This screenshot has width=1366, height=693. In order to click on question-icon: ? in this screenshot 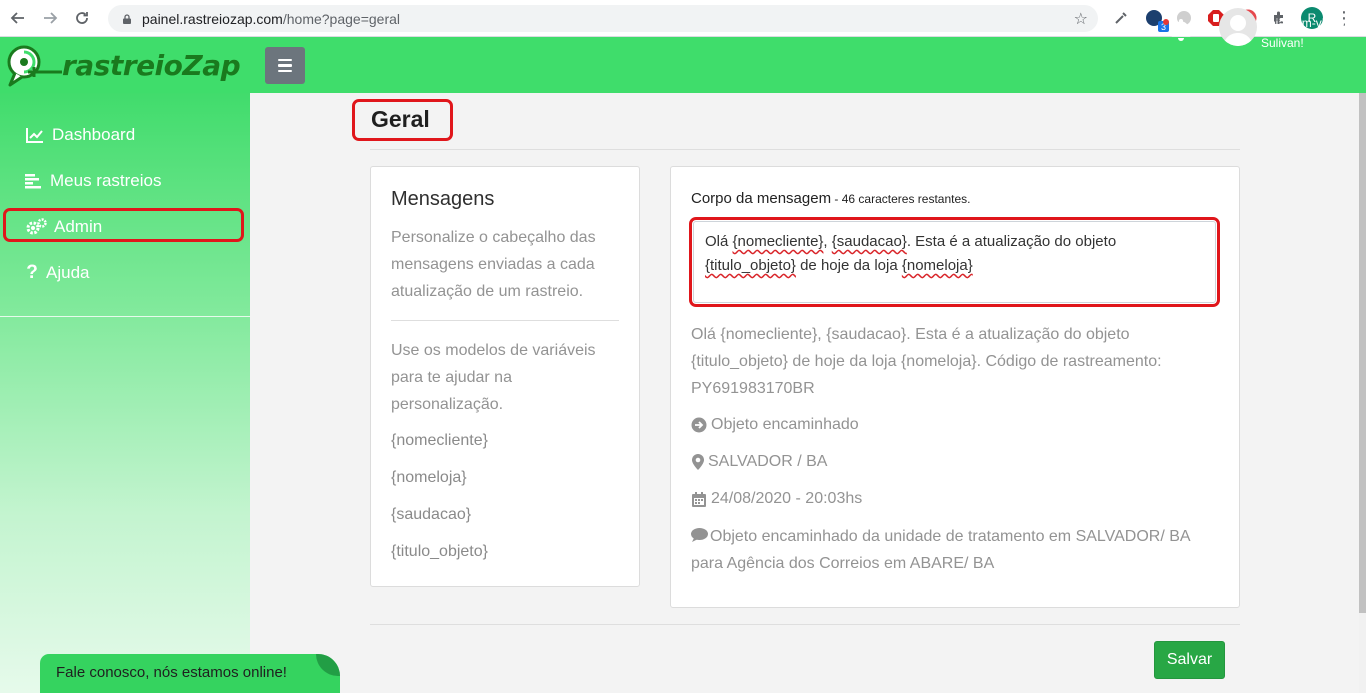, I will do `click(32, 272)`.